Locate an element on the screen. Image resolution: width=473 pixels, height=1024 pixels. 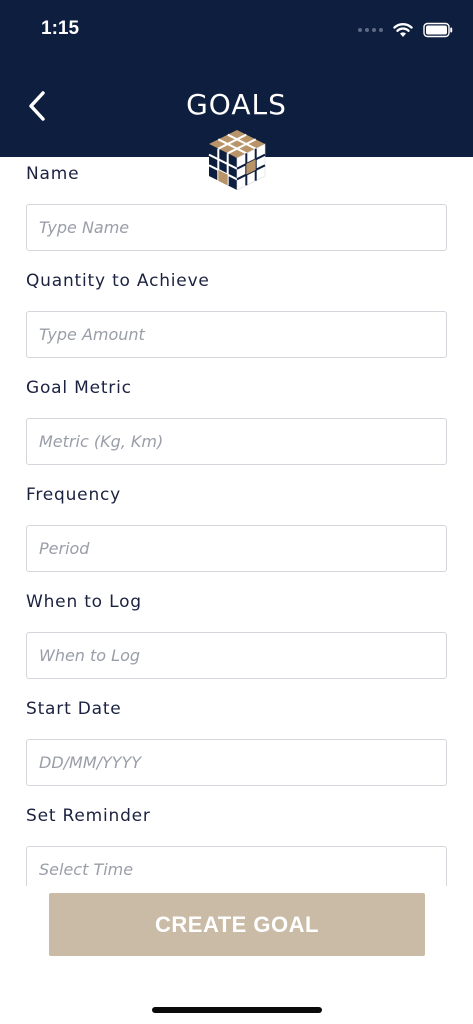
status-icons is located at coordinates (405, 30).